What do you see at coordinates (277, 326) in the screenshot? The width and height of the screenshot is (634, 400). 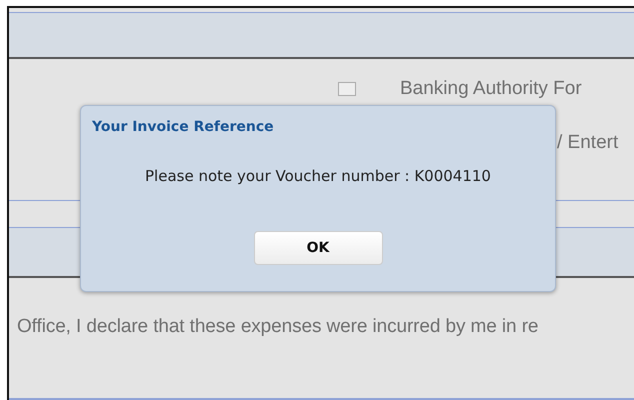 I see `declaration-text: Office, I declare that these expenses were incurred by me in re` at bounding box center [277, 326].